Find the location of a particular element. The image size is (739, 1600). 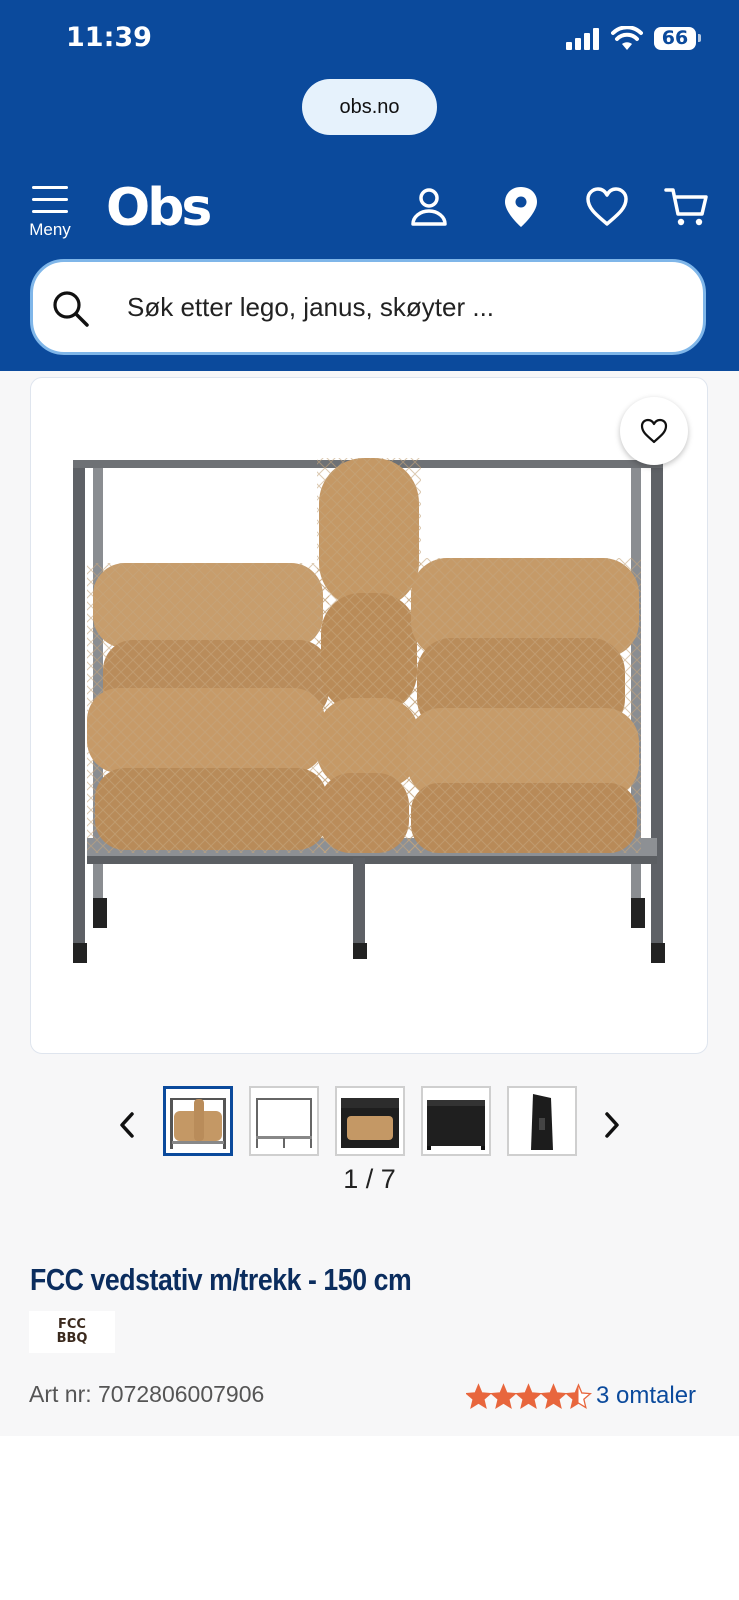

menu-button: Meny is located at coordinates (50, 213).